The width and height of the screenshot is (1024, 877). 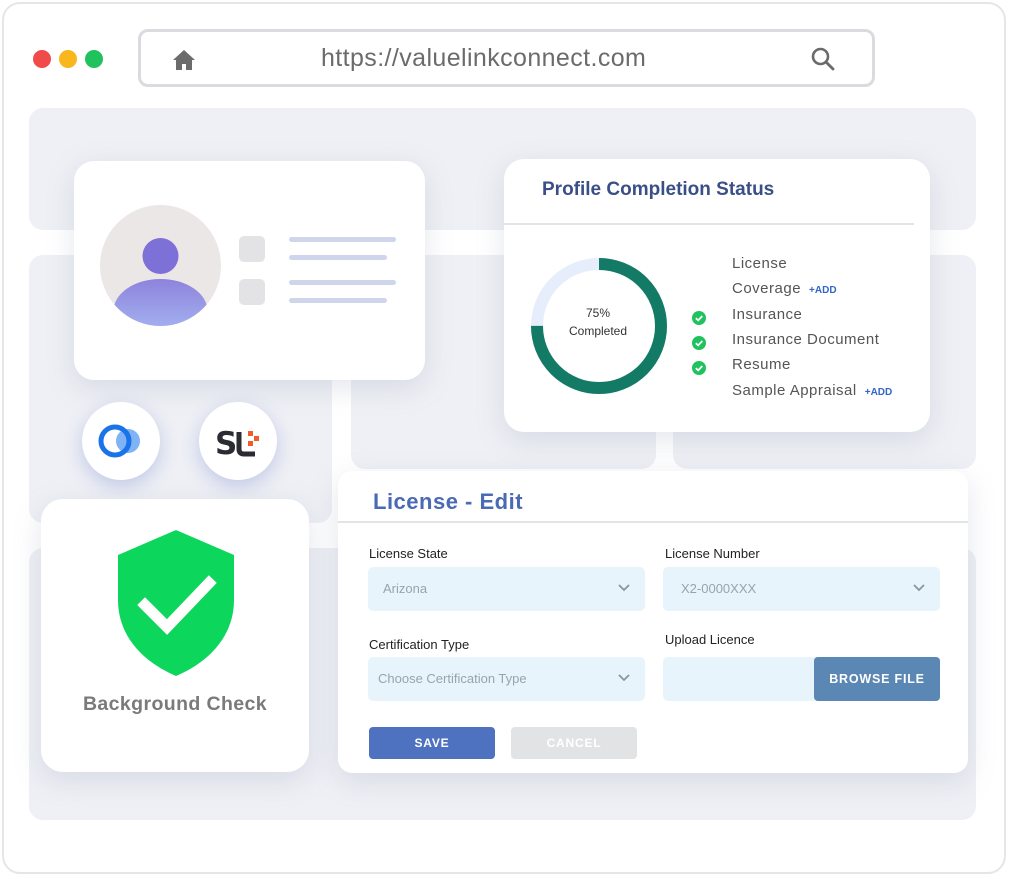 What do you see at coordinates (598, 331) in the screenshot?
I see `completed-label: Completed` at bounding box center [598, 331].